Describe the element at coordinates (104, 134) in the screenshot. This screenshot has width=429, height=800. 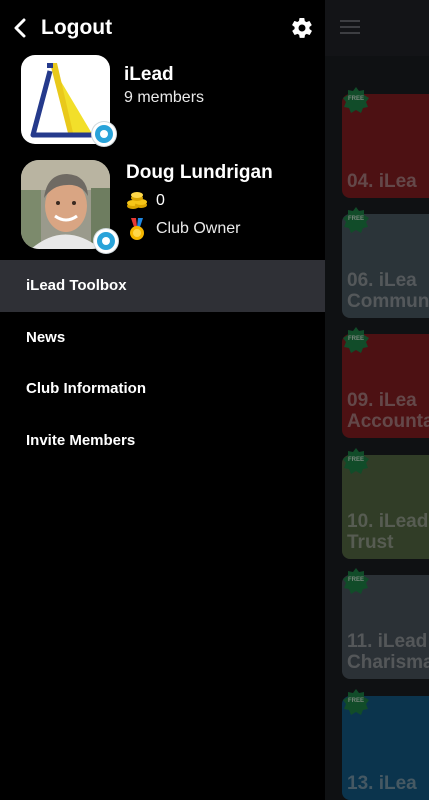
I see `club-settings-badge-icon` at that location.